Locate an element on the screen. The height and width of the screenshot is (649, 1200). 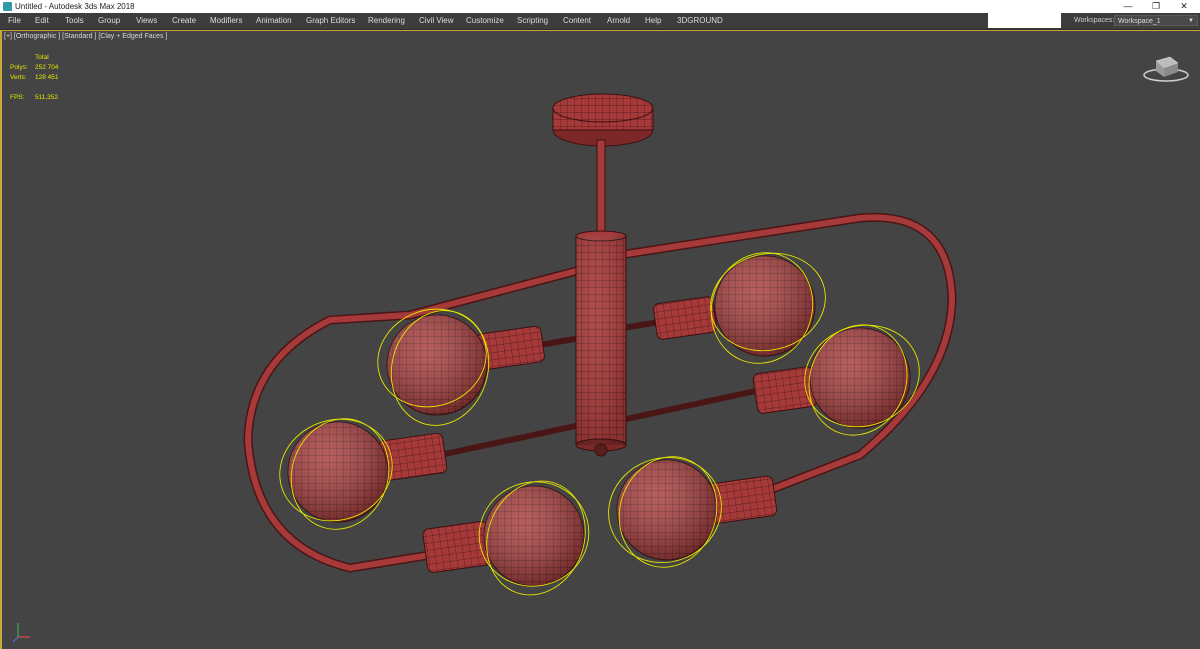
viewcube-icon is located at coordinates (1166, 69).